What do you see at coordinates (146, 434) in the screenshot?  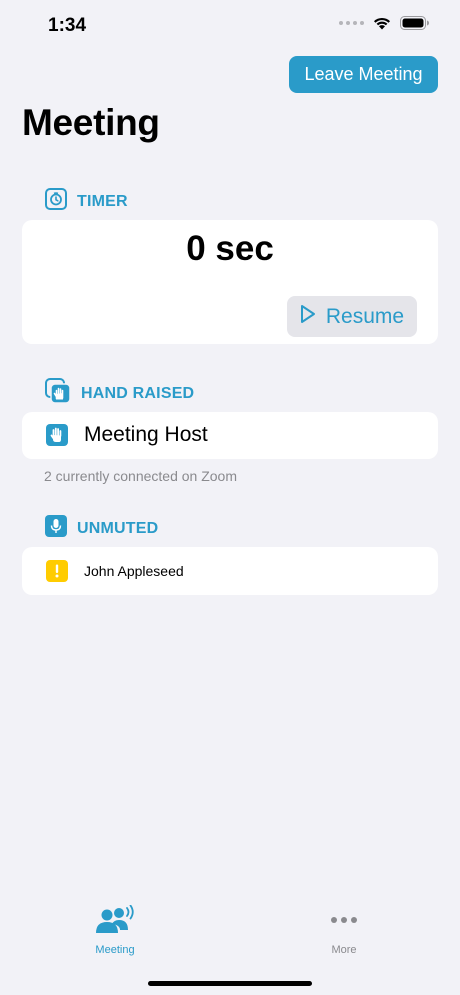 I see `hand-raised-participant-name: Meeting Host` at bounding box center [146, 434].